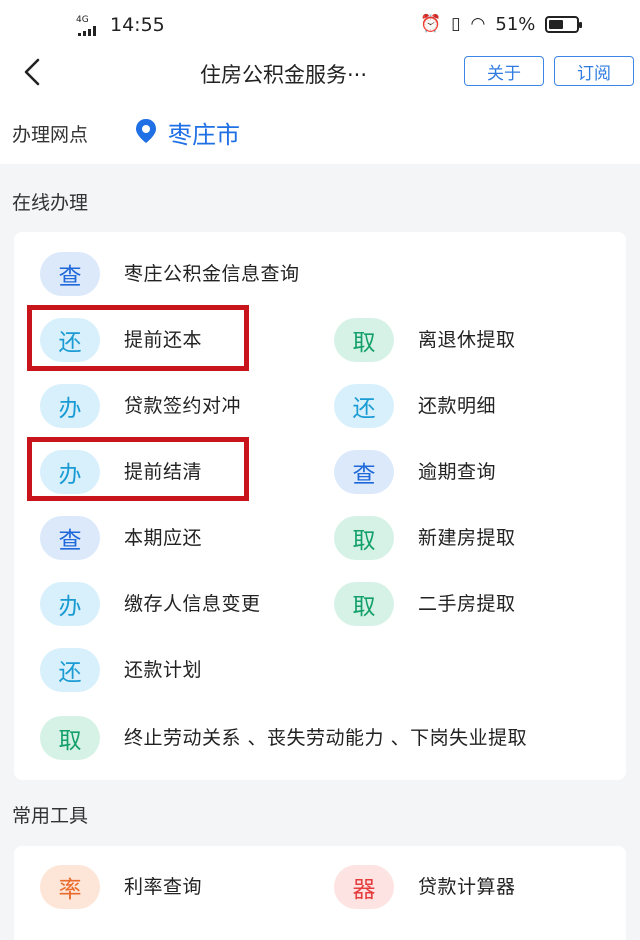  What do you see at coordinates (163, 538) in the screenshot?
I see `service-label: 本期应还` at bounding box center [163, 538].